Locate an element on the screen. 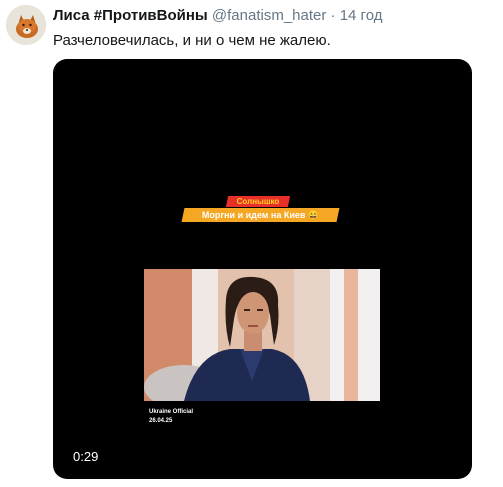  video-caption-banner: Солнышко Моргни и идем на Киев 😄 is located at coordinates (260, 210).